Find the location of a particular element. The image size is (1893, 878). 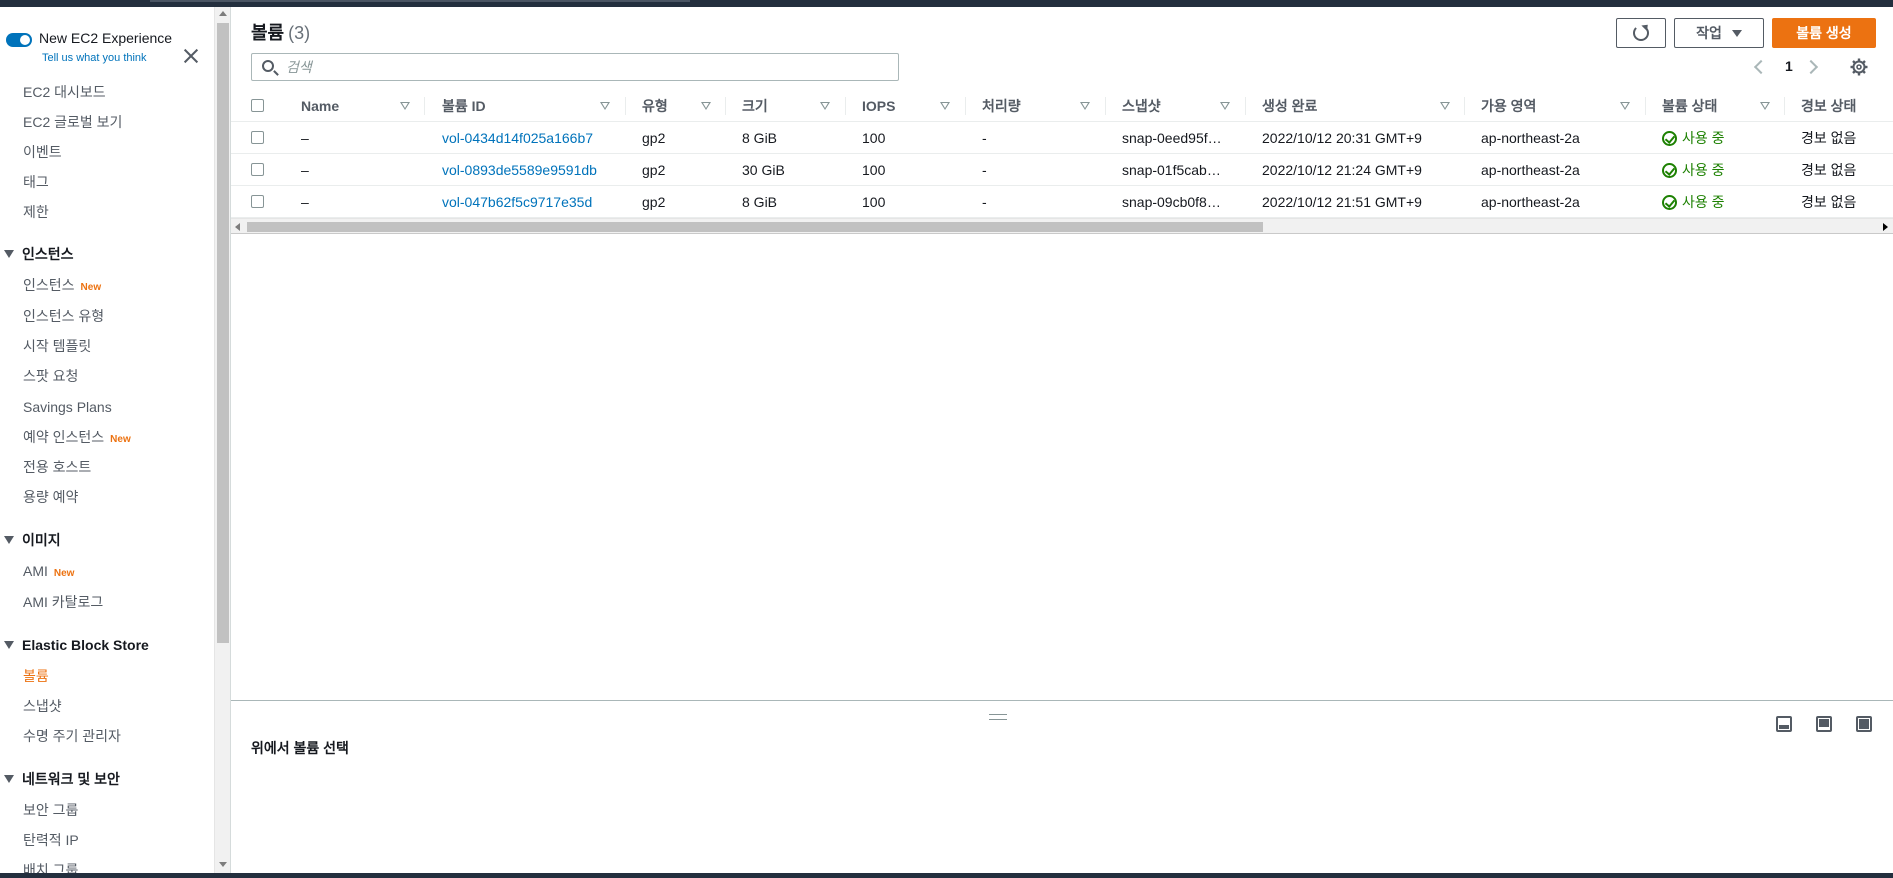

create-volume-button: 볼륨 생성 is located at coordinates (1824, 33).